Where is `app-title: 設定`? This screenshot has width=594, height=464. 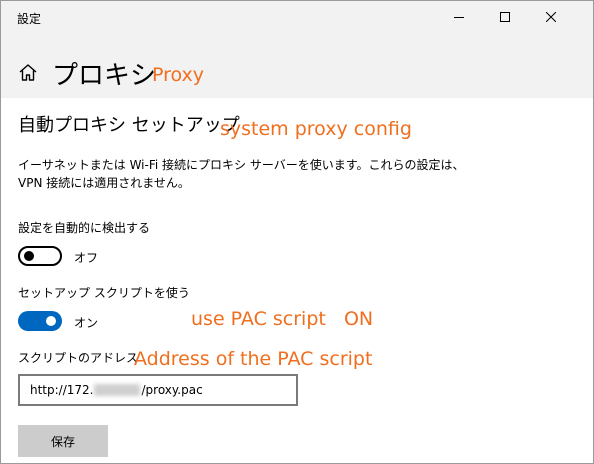 app-title: 設定 is located at coordinates (29, 19).